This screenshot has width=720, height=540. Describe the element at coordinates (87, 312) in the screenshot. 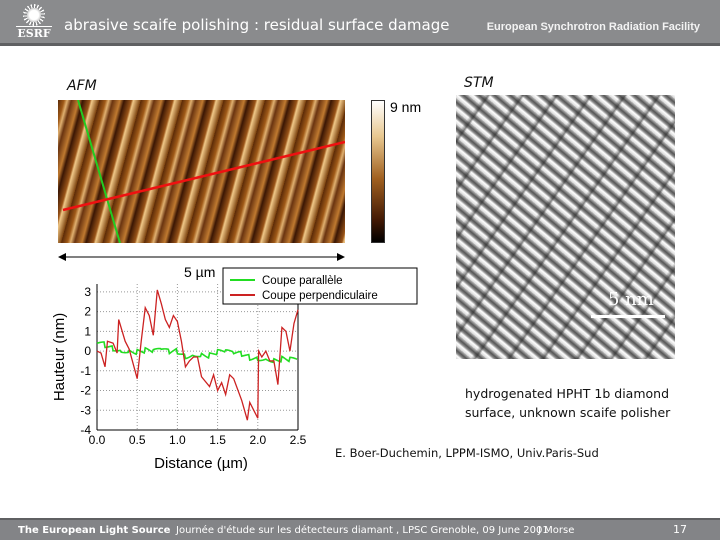

I see `y-tick-label: 2` at that location.